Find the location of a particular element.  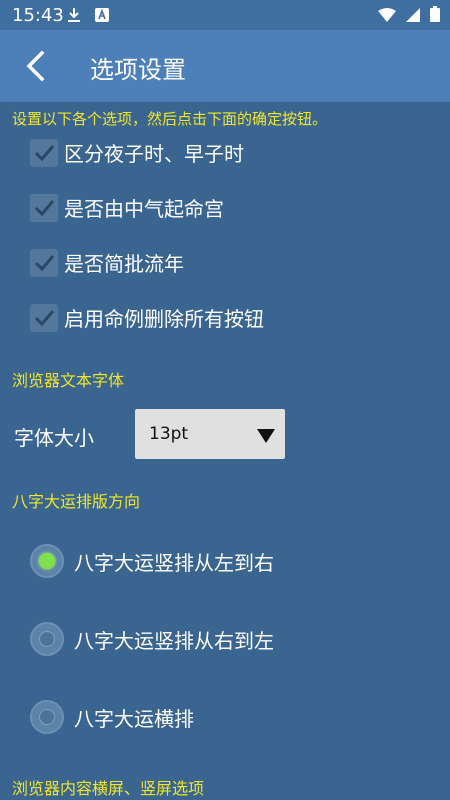

radio-label: 八字大运竖排从左到右 is located at coordinates (174, 562).